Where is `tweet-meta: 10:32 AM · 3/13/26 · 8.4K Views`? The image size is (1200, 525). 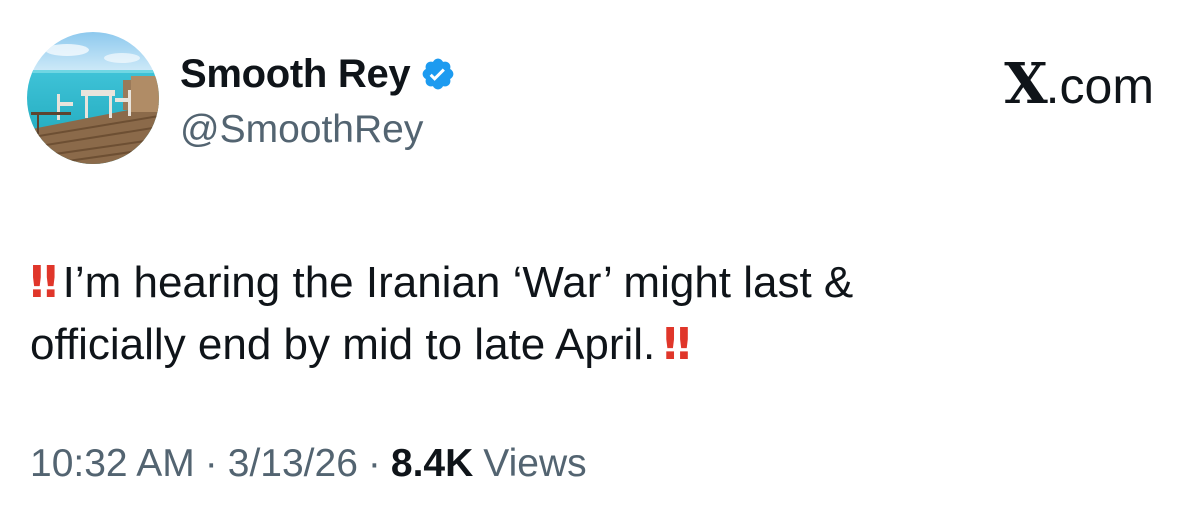
tweet-meta: 10:32 AM · 3/13/26 · 8.4K Views is located at coordinates (308, 464).